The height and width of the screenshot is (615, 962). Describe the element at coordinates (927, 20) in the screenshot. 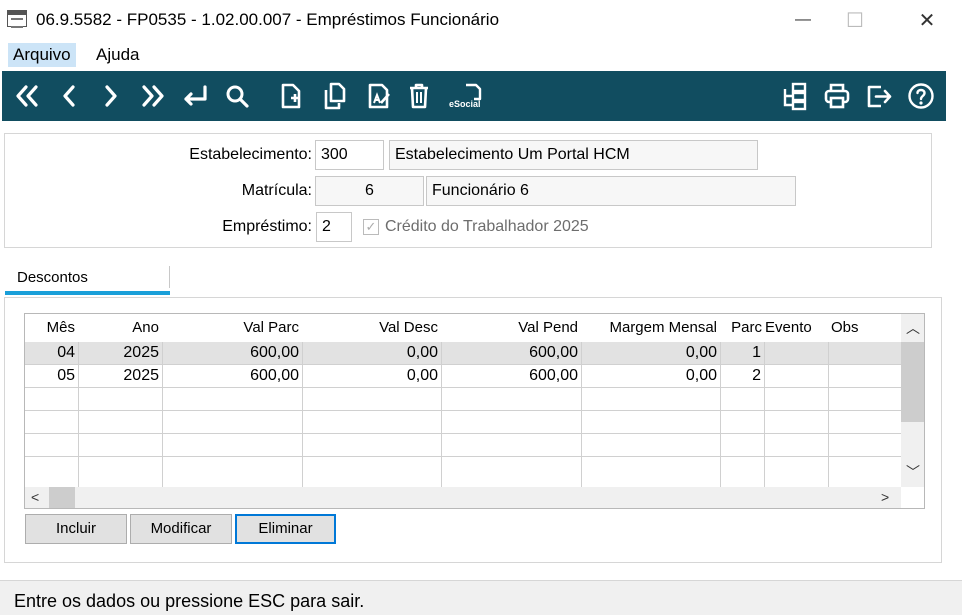

I see `close-button: ✕` at that location.